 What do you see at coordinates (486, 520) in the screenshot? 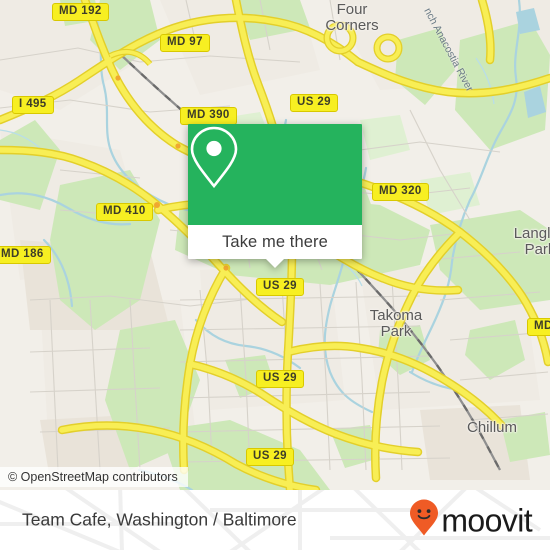
I see `moovit-wordmark: moovit` at bounding box center [486, 520].